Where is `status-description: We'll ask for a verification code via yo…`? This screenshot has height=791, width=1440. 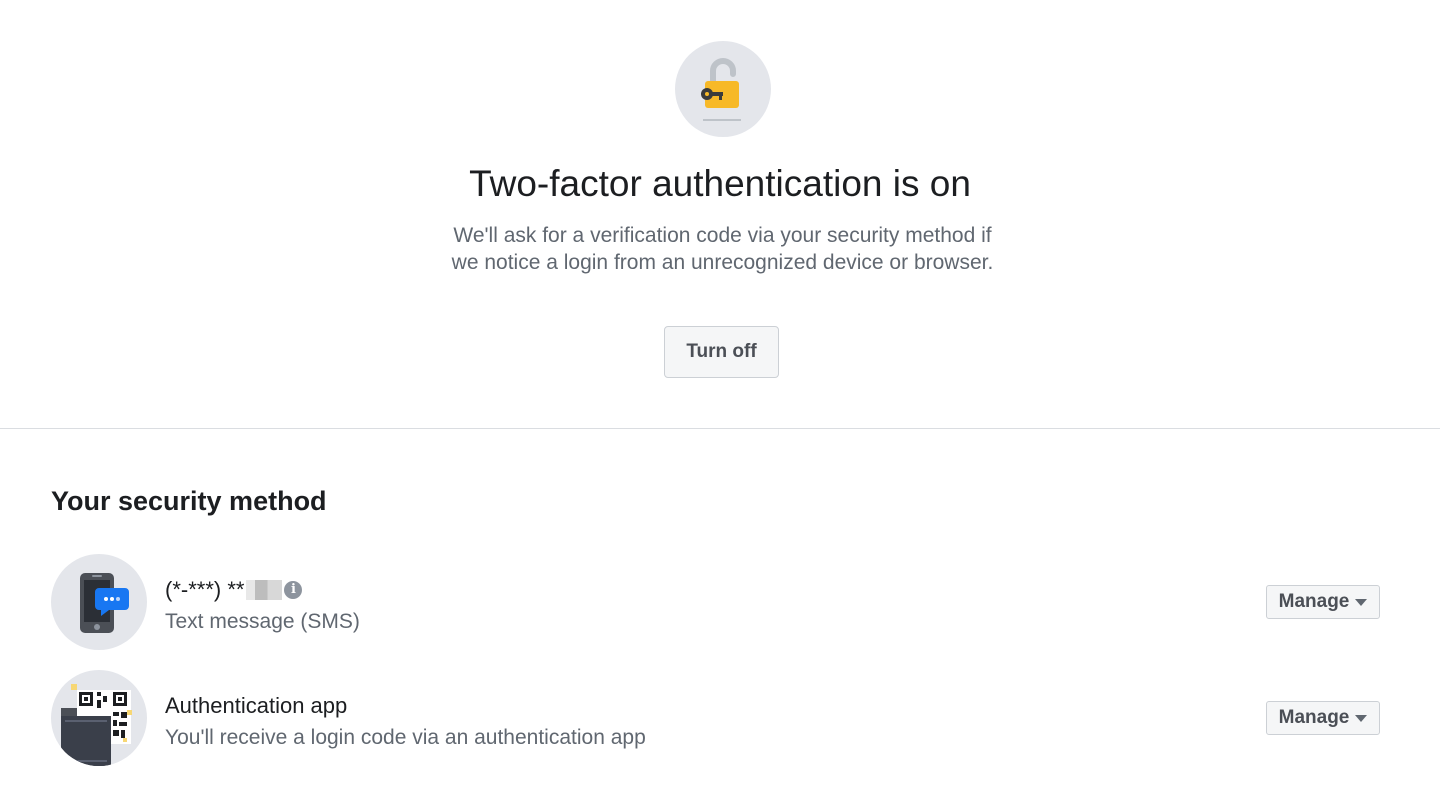
status-description: We'll ask for a verification code via yo… is located at coordinates (722, 249).